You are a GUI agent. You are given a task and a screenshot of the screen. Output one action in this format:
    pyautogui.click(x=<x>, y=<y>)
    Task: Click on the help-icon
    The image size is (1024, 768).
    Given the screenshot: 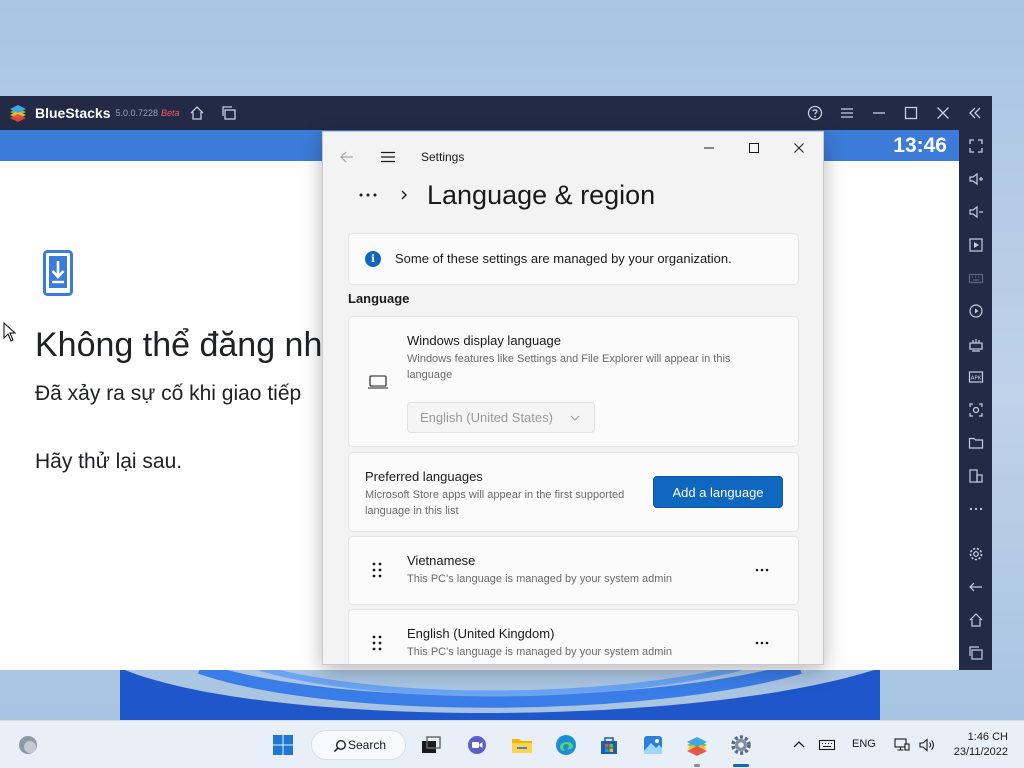 What is the action you would take?
    pyautogui.click(x=815, y=113)
    